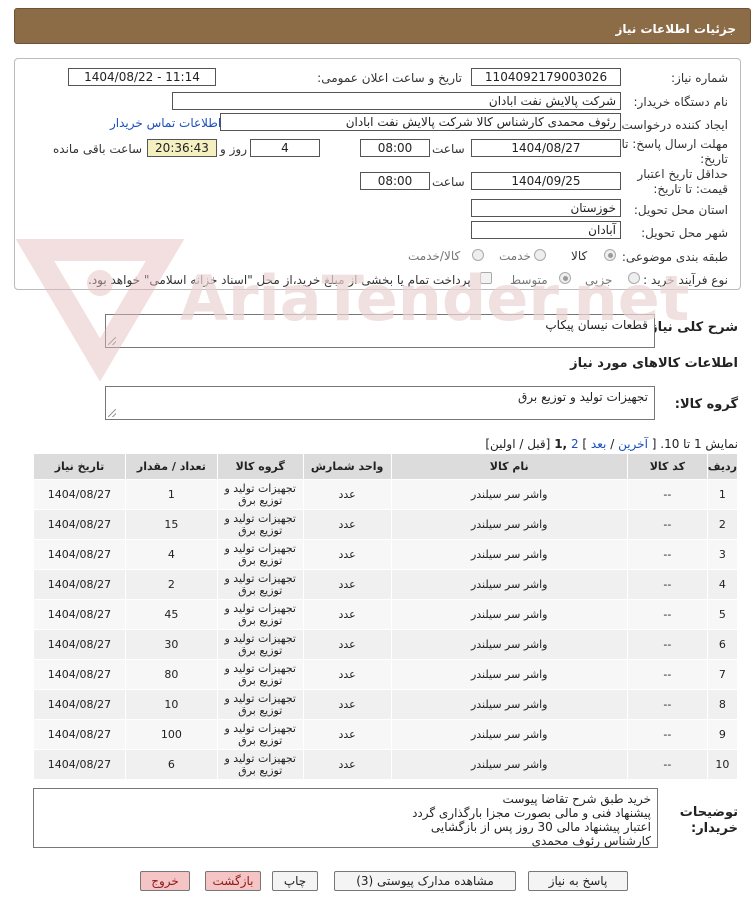  Describe the element at coordinates (685, 280) in the screenshot. I see `process-label: نوع فرآیند خرید :` at that location.